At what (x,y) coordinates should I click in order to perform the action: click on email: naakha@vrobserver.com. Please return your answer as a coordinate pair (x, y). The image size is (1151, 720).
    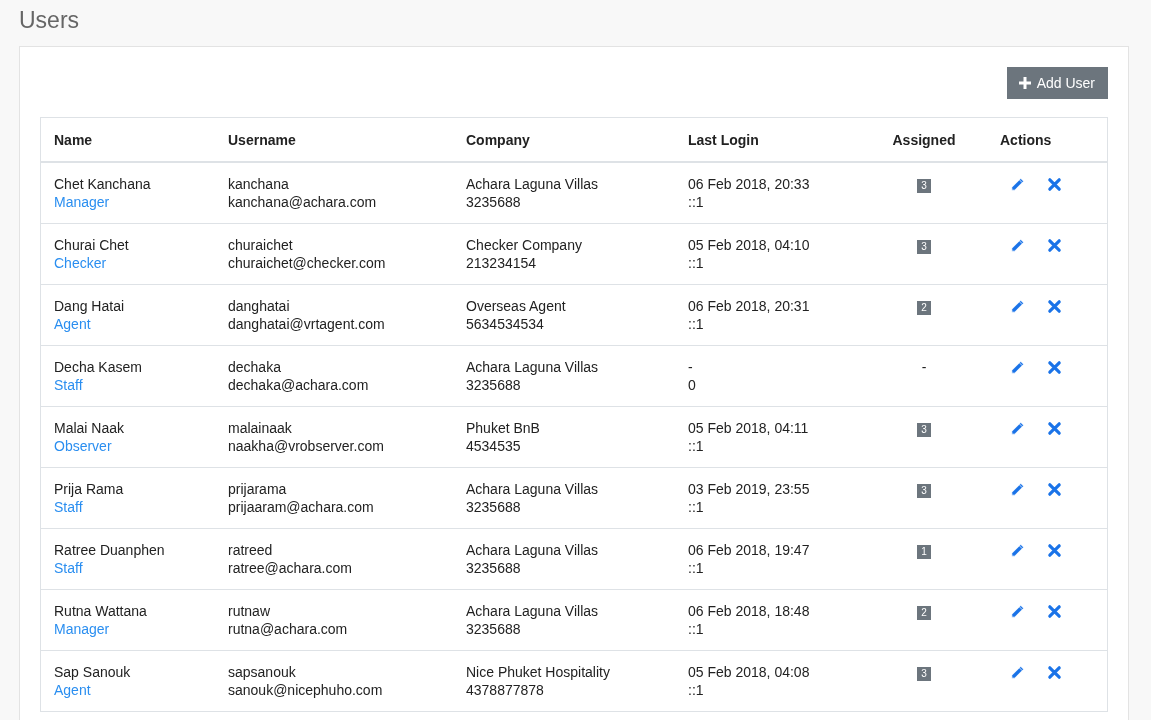
    Looking at the image, I should click on (306, 446).